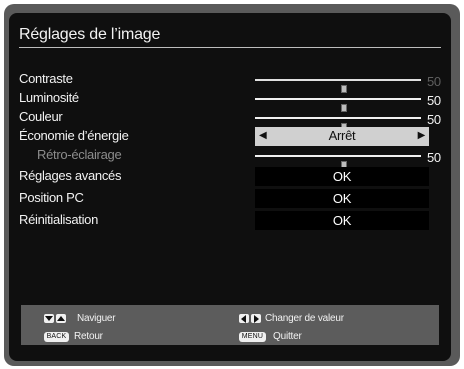  What do you see at coordinates (232, 220) in the screenshot?
I see `setting-row-reset: Réinitialisation OK` at bounding box center [232, 220].